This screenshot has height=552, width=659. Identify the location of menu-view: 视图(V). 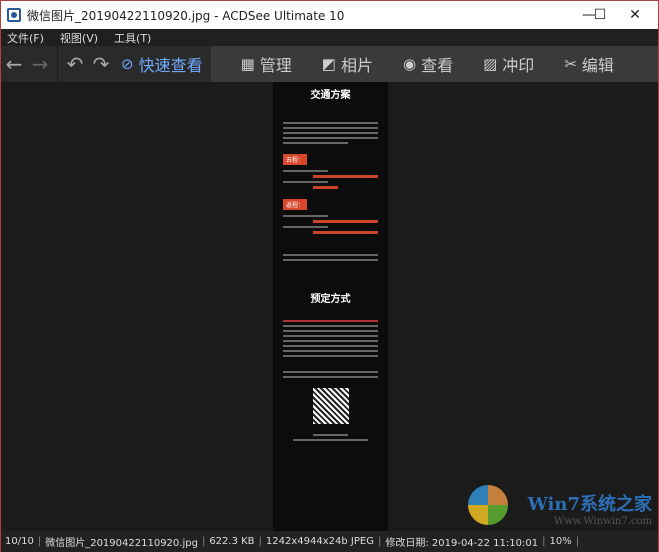
(79, 38).